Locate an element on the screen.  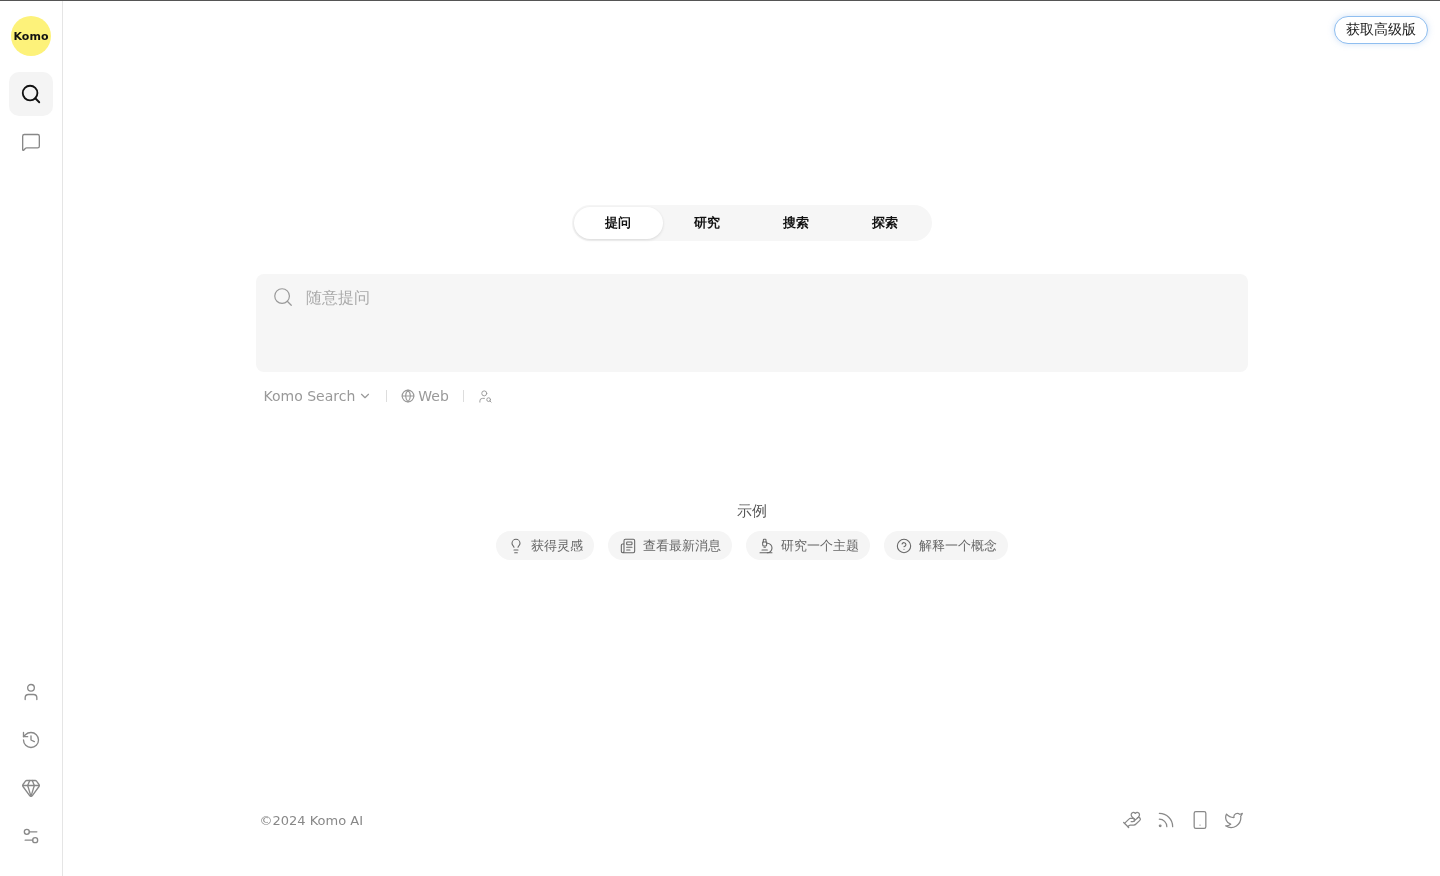
logo: Komo is located at coordinates (31, 36).